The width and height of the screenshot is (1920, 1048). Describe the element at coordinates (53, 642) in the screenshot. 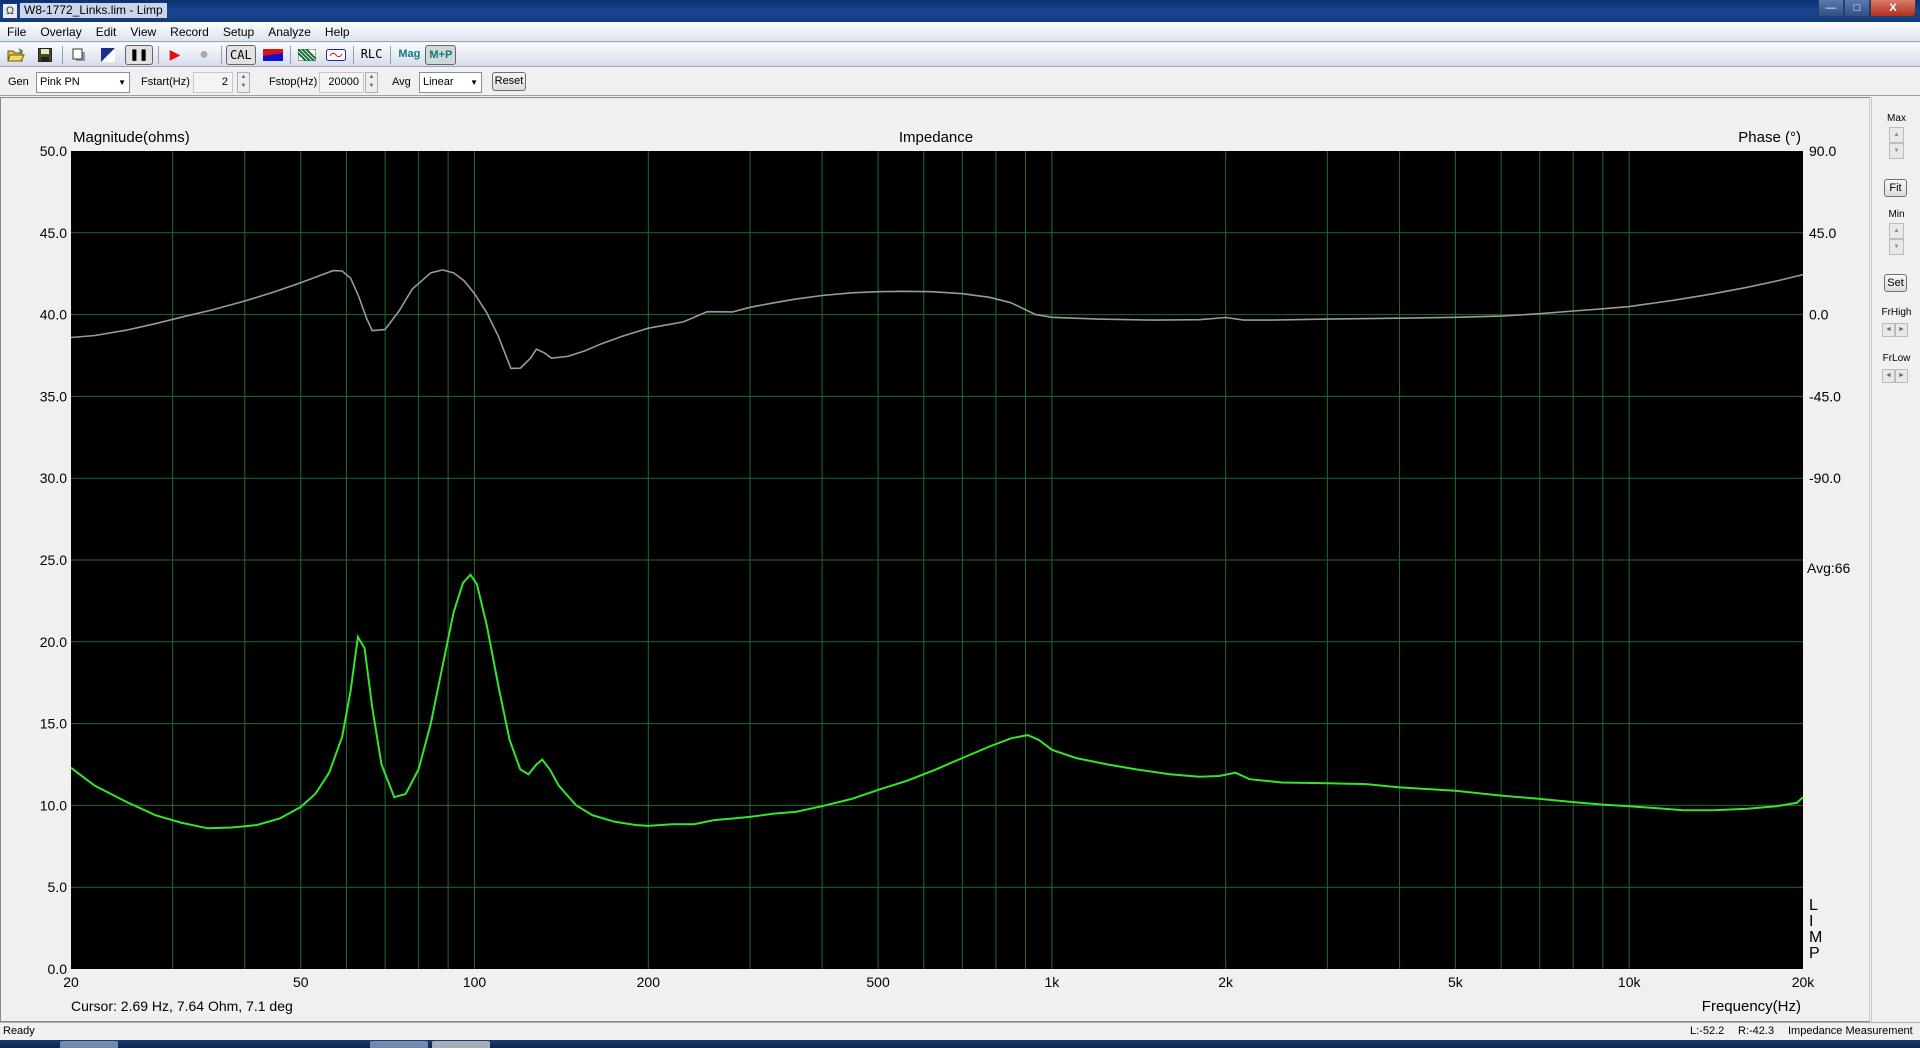

I see `y-tick-label: 20.0` at that location.